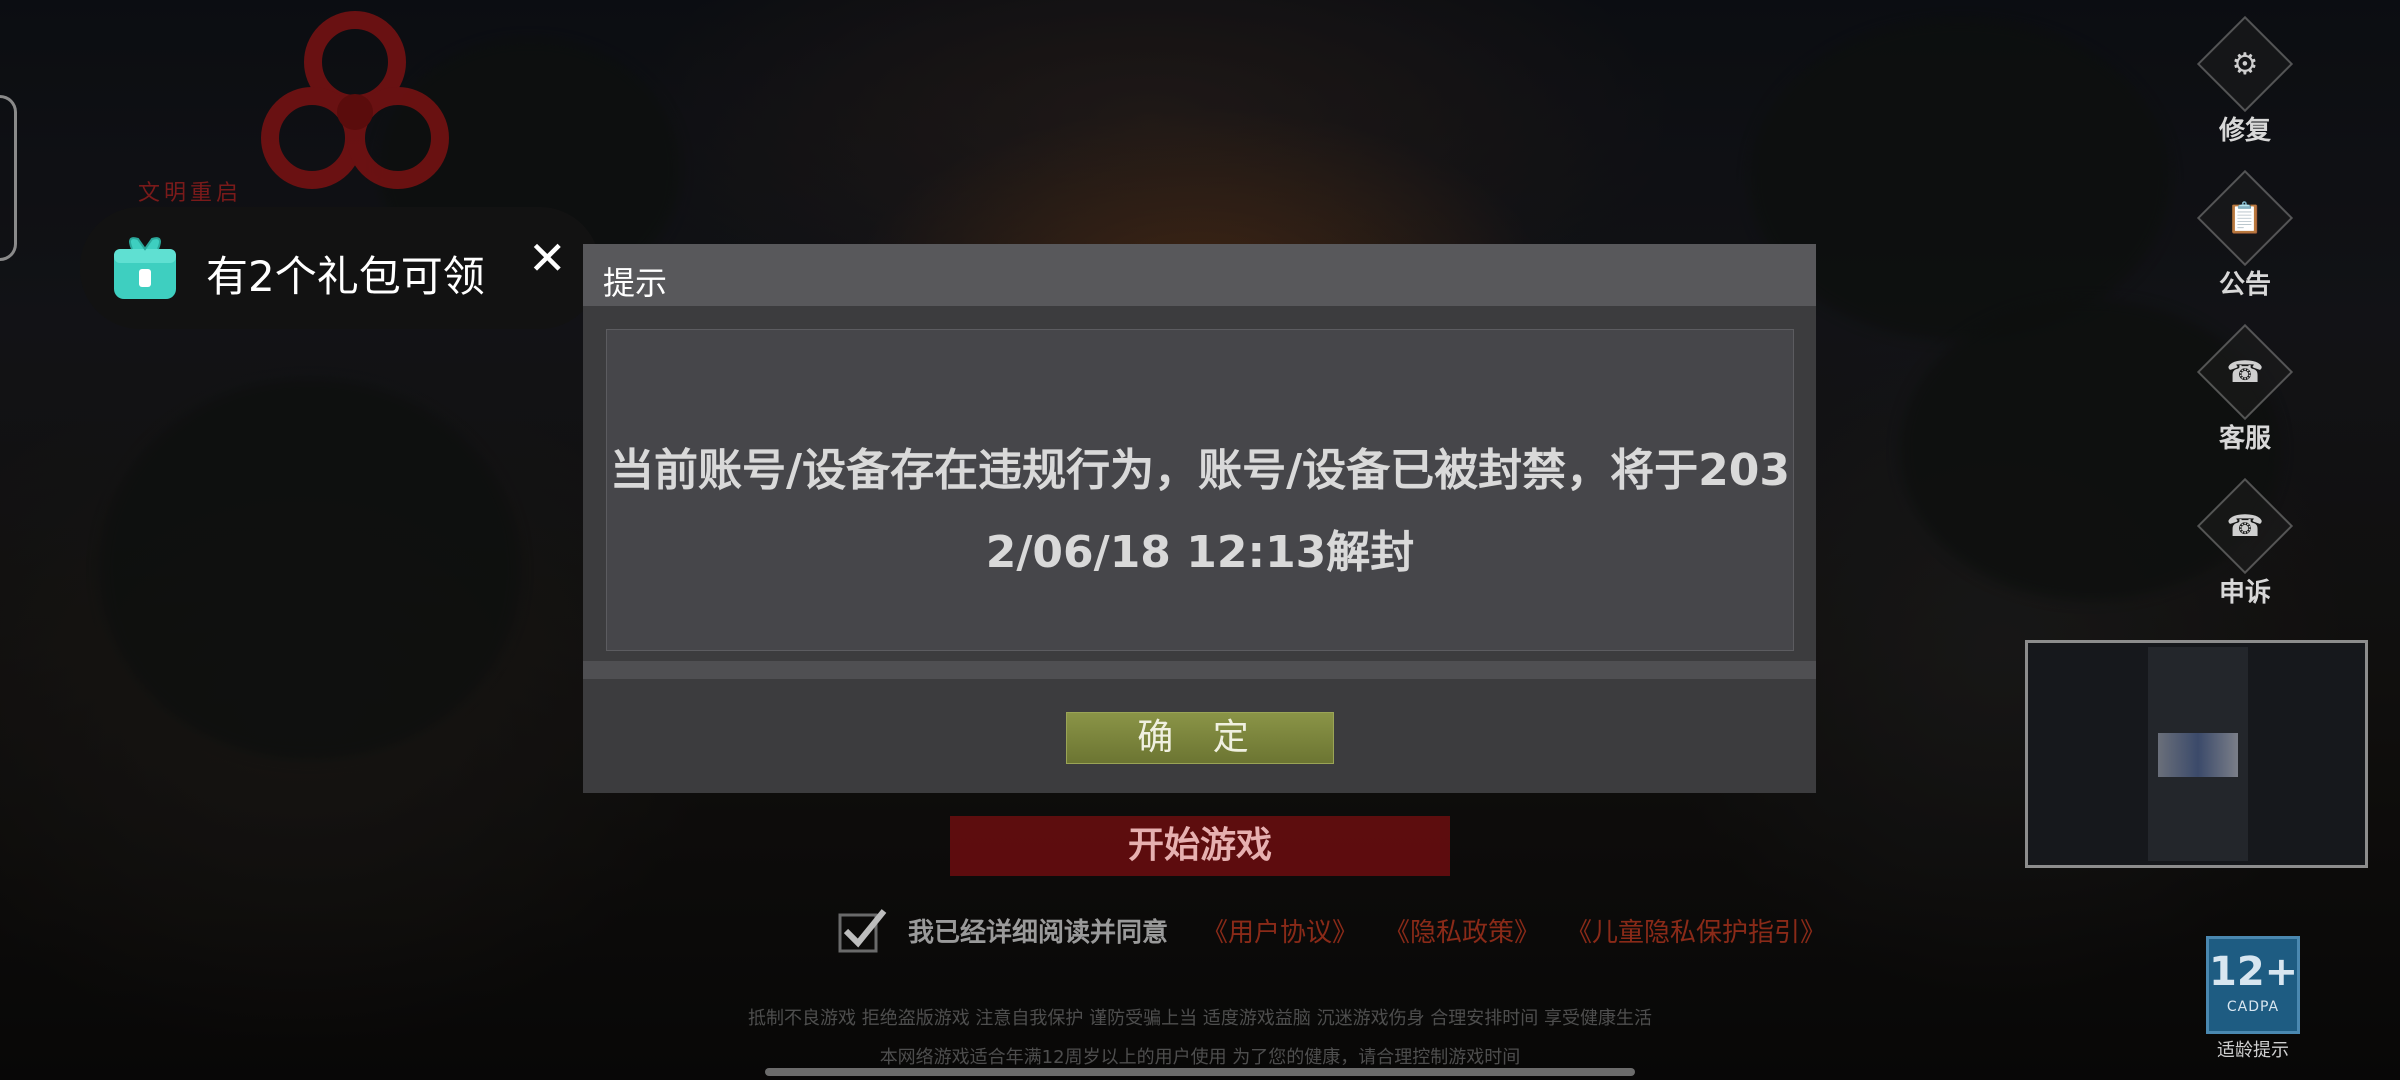 The height and width of the screenshot is (1080, 2400). Describe the element at coordinates (145, 268) in the screenshot. I see `gift-box-icon` at that location.